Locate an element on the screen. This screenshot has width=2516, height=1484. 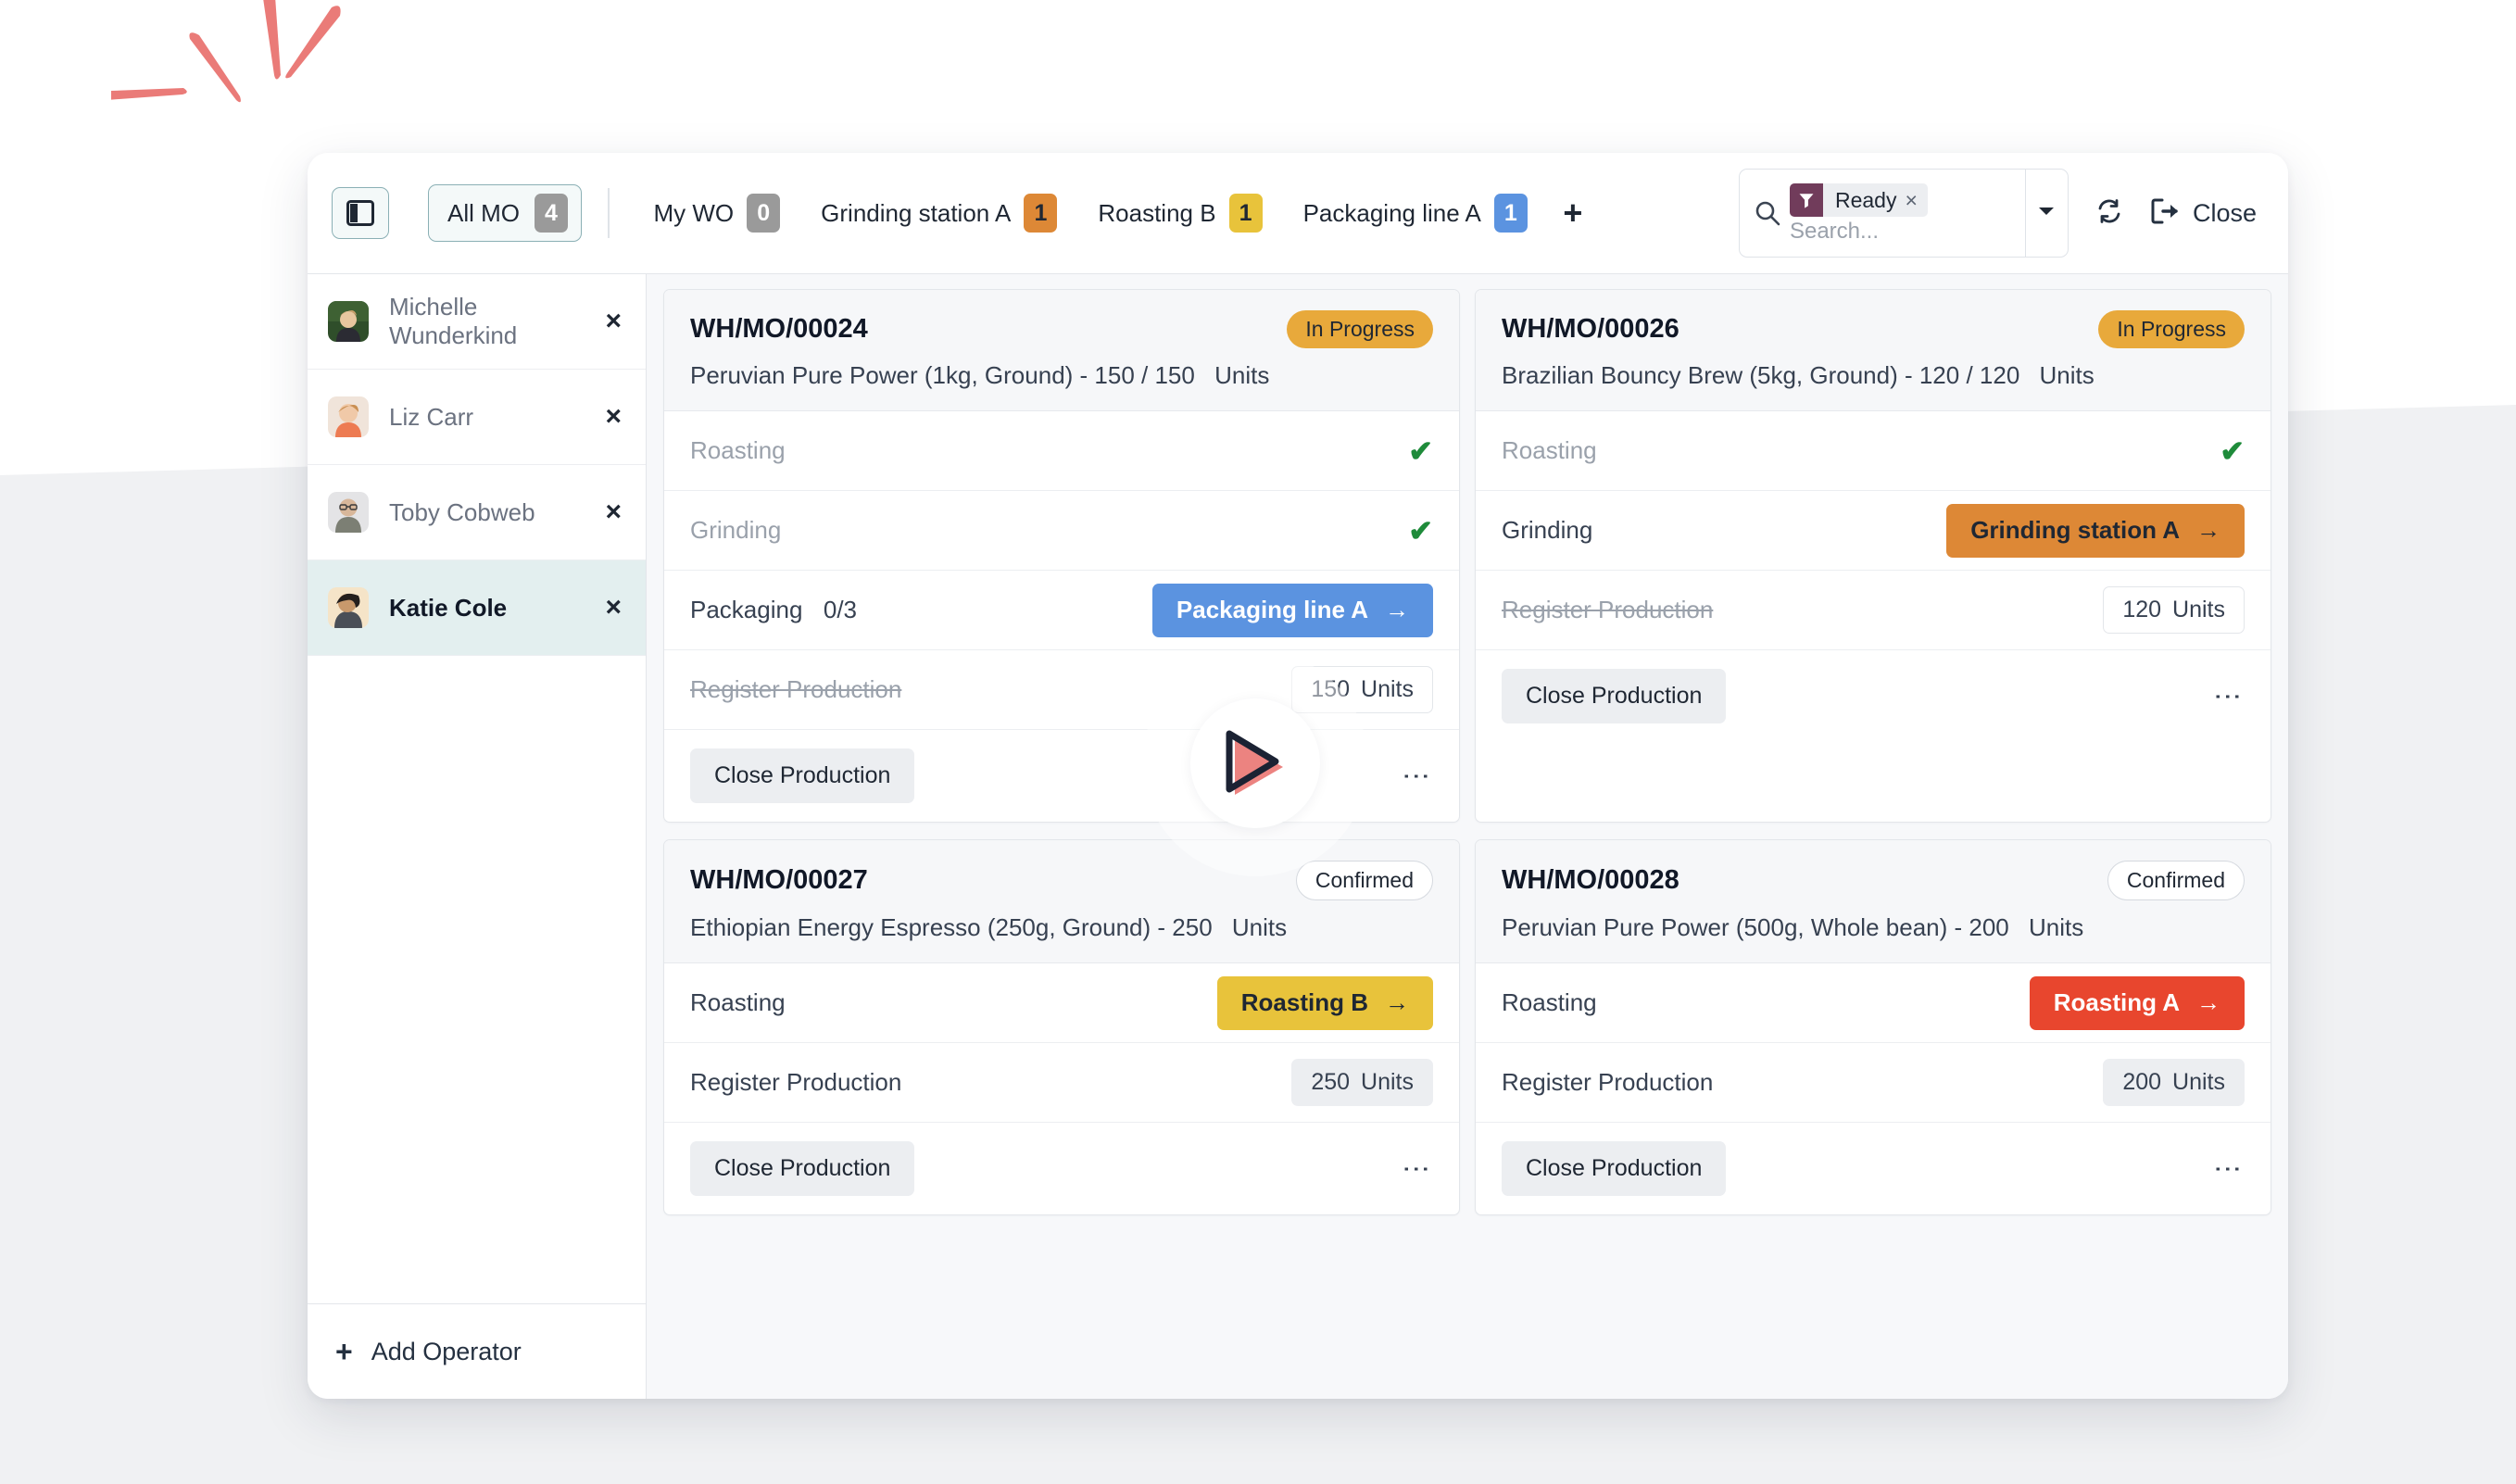
workcenter-button-roasting-a: Roasting A → is located at coordinates (2137, 1002).